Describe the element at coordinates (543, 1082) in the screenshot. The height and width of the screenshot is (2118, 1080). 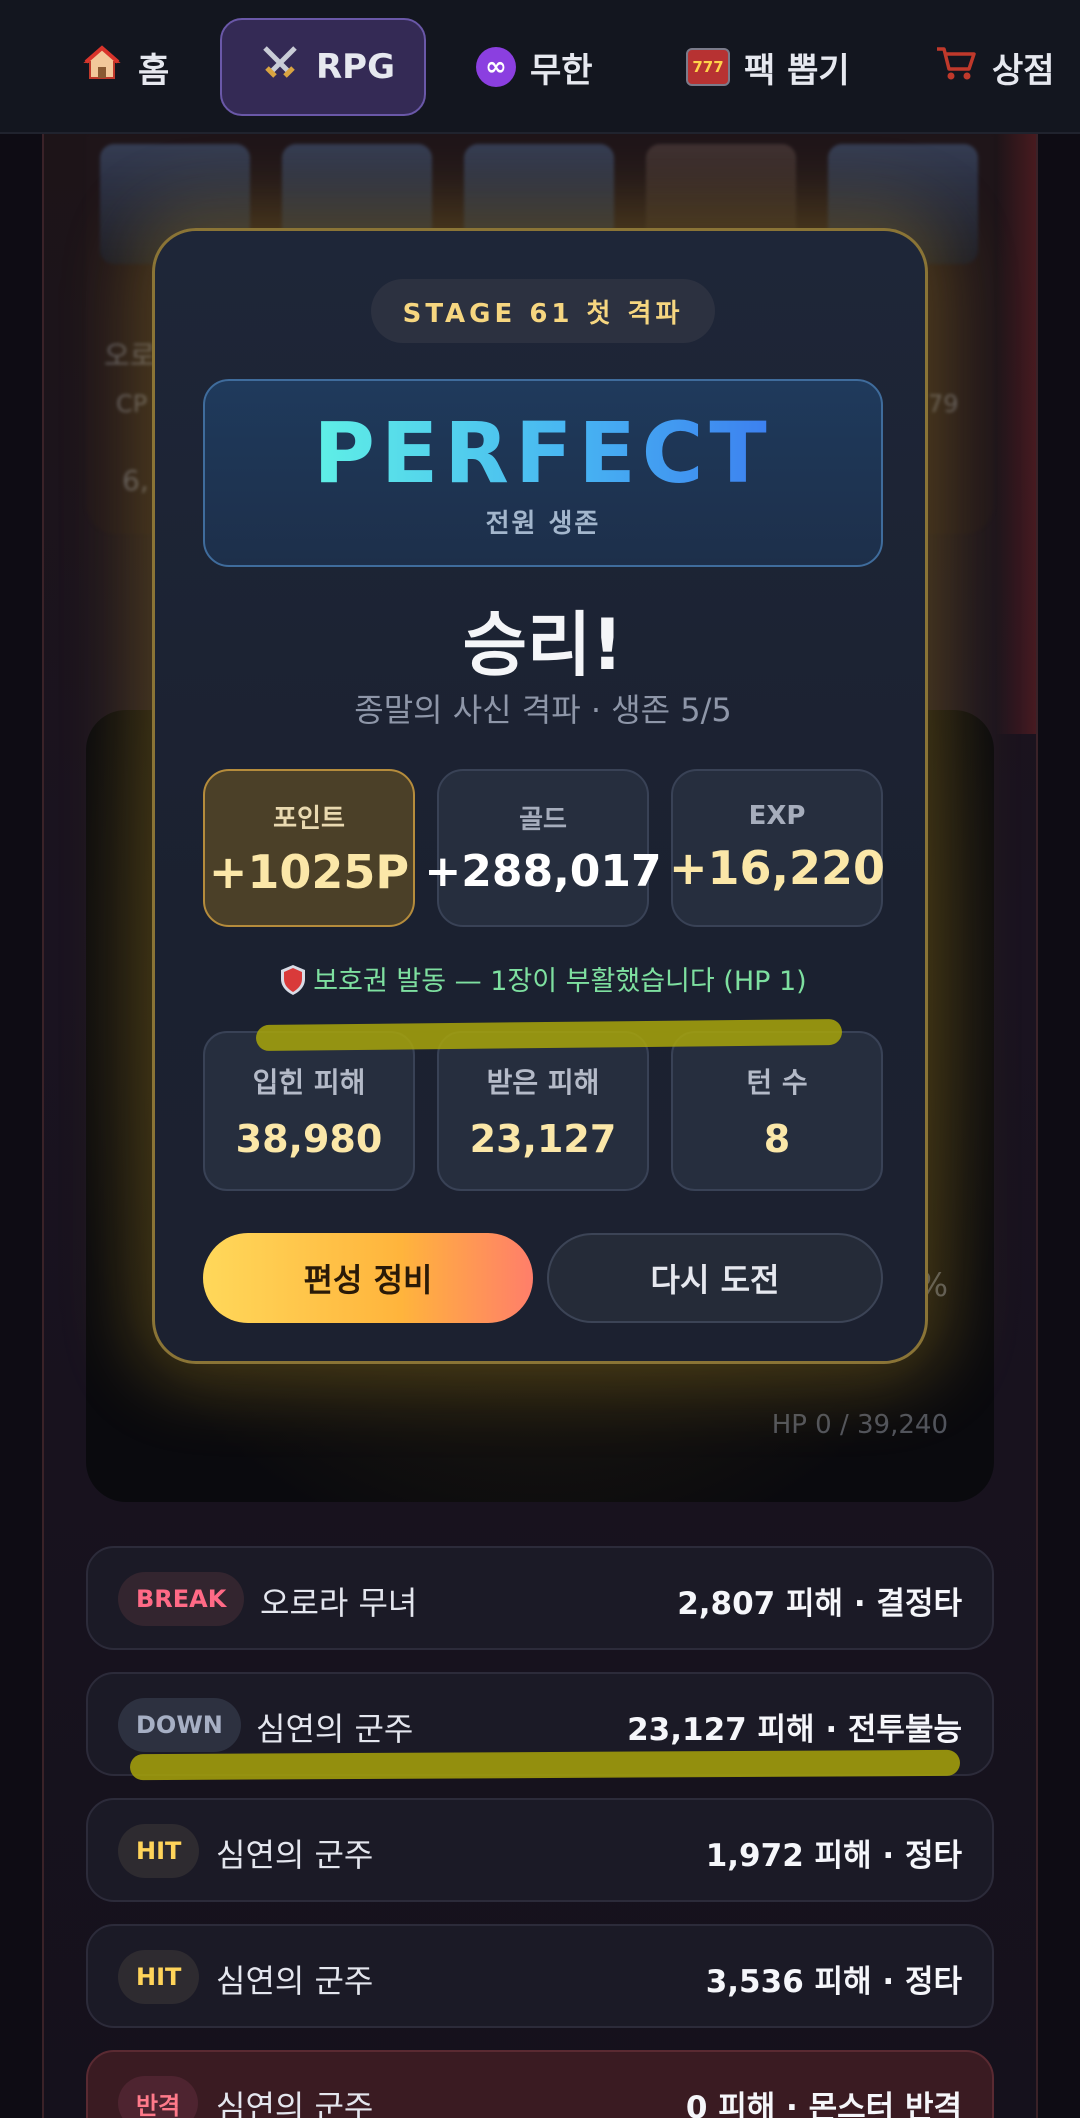
I see `stat-label: 받은 피해` at that location.